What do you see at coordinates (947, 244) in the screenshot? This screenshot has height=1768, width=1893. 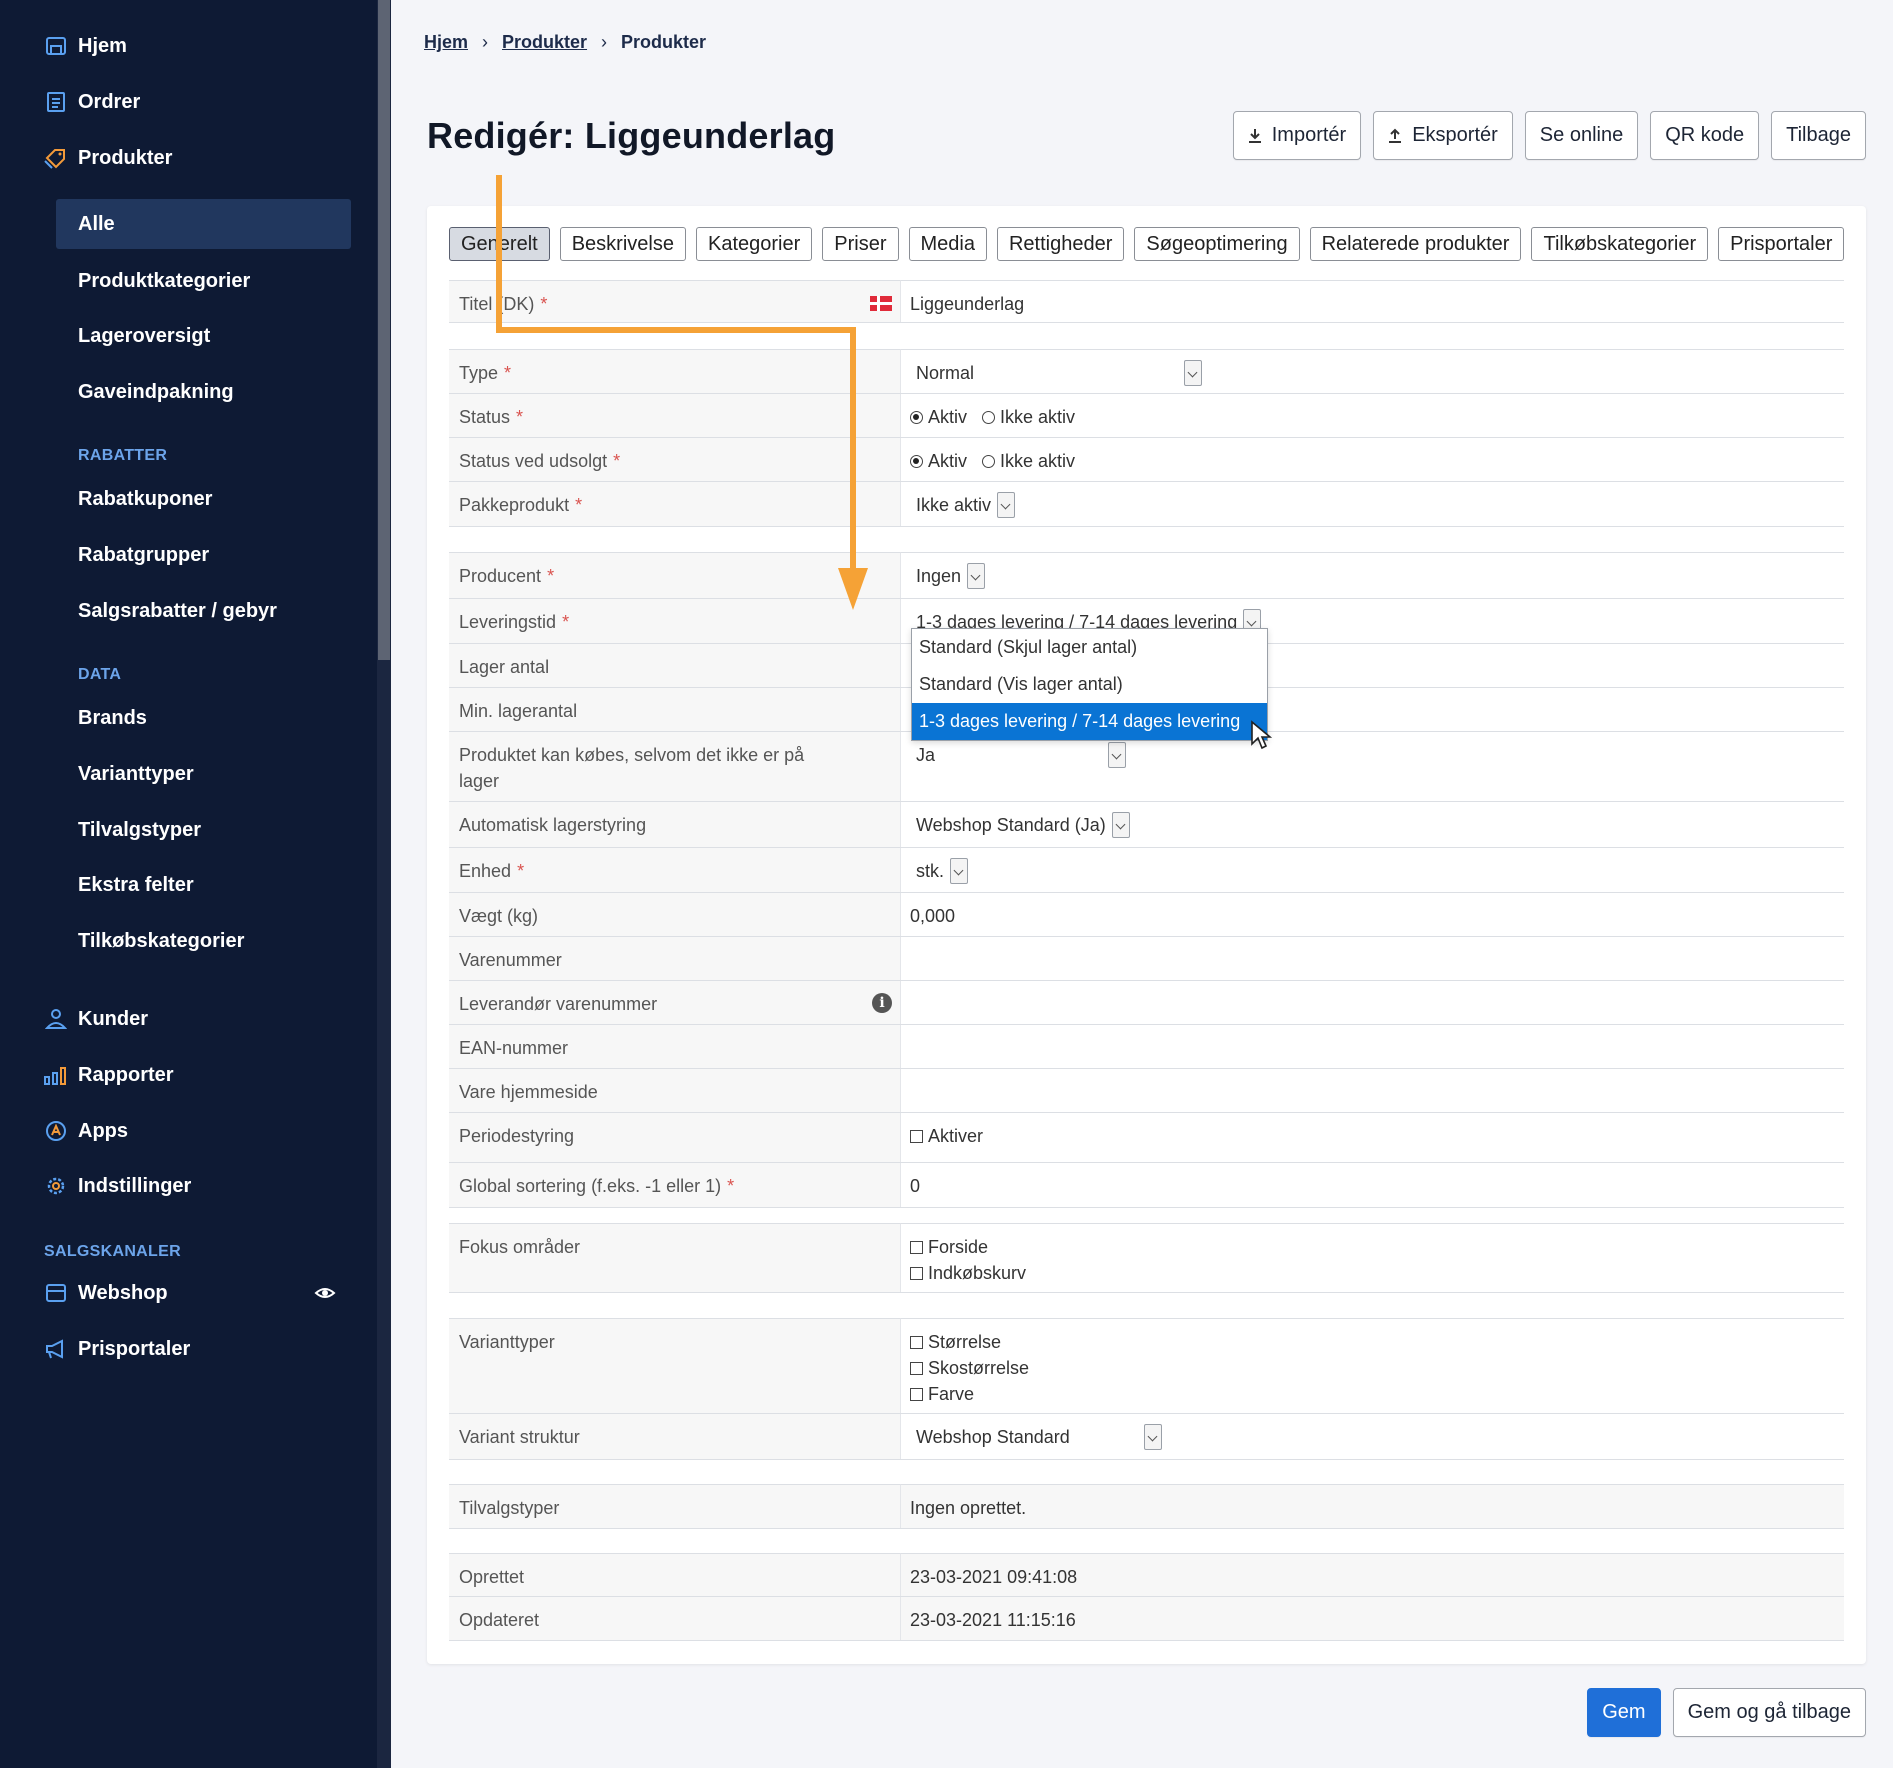 I see `tab-media: Media` at bounding box center [947, 244].